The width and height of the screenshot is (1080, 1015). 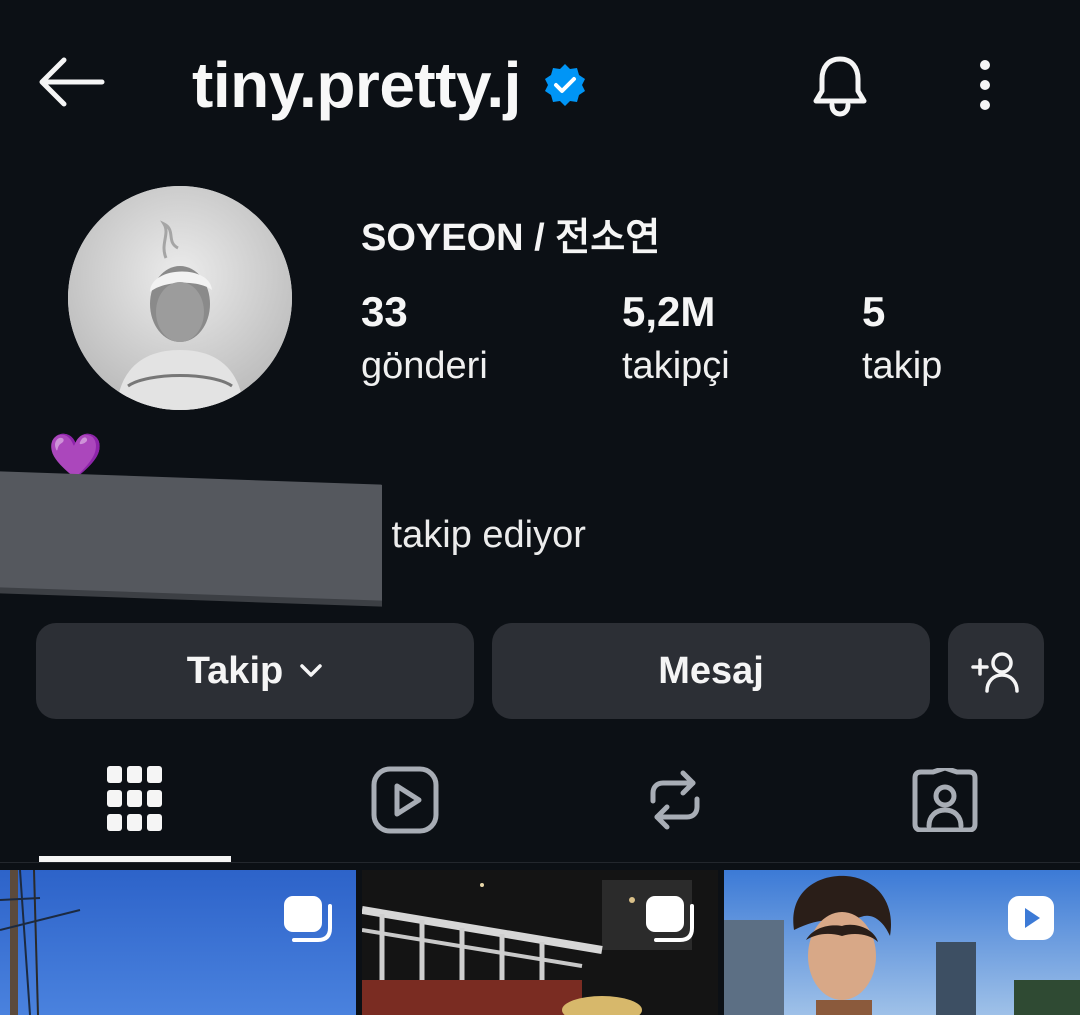 I want to click on followed-by-text: ıl takip ediyor, so click(x=474, y=535).